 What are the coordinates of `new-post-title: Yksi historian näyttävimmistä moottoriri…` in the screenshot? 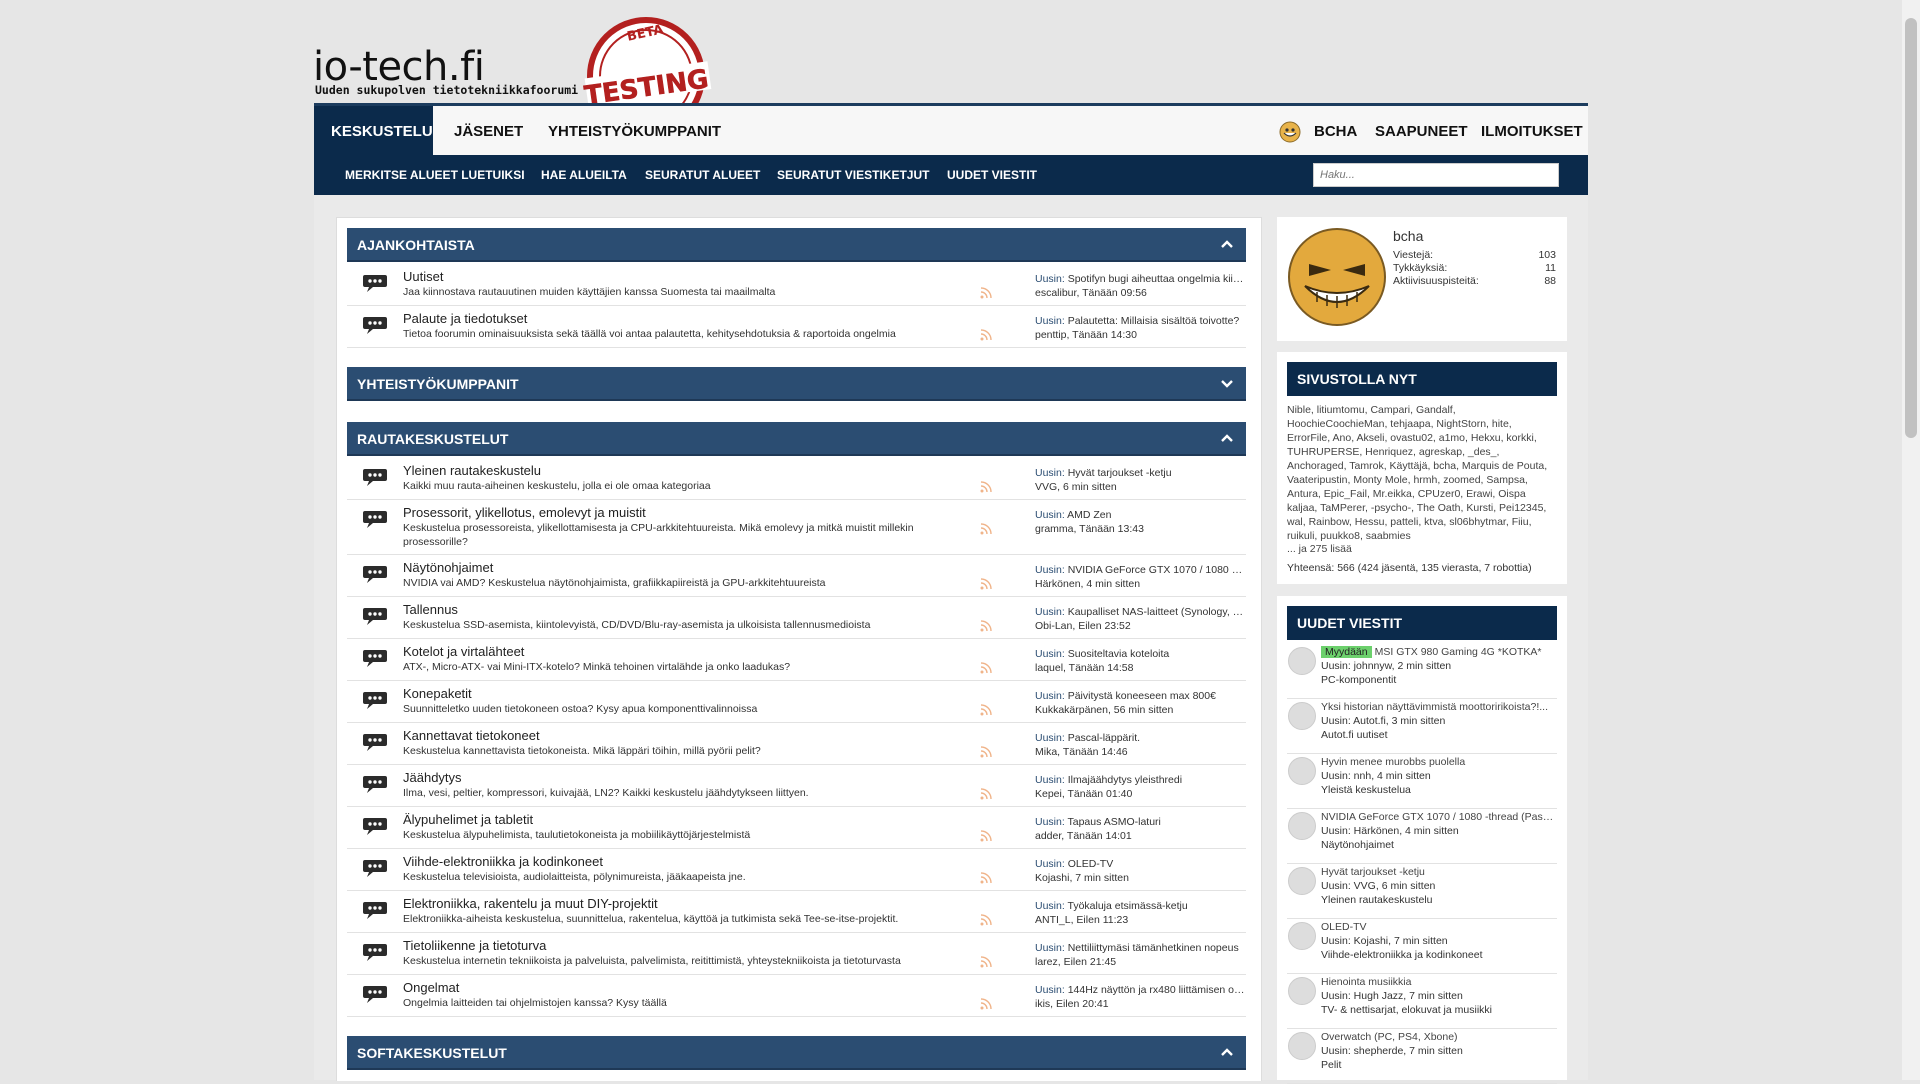 It's located at (1439, 707).